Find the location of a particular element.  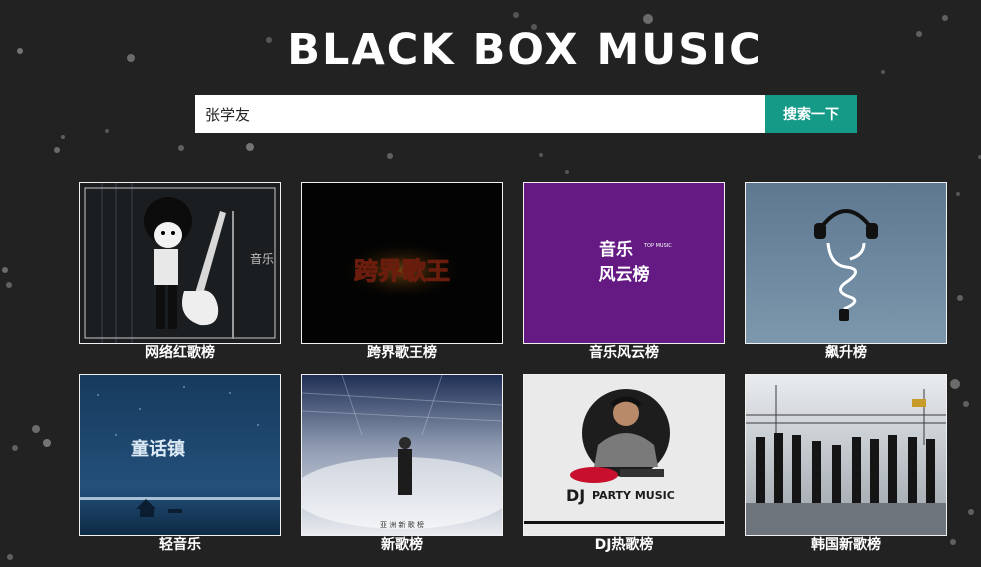

playlist-label: DJ热歌榜 is located at coordinates (624, 545).